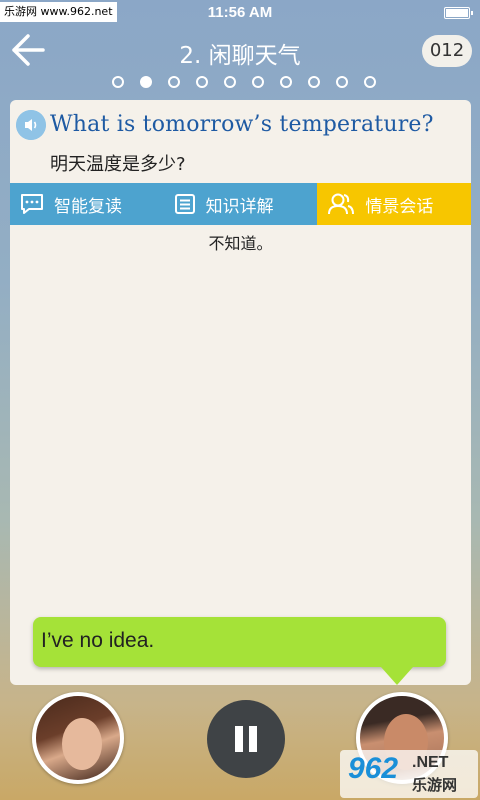  What do you see at coordinates (82, 744) in the screenshot?
I see `face-shape` at bounding box center [82, 744].